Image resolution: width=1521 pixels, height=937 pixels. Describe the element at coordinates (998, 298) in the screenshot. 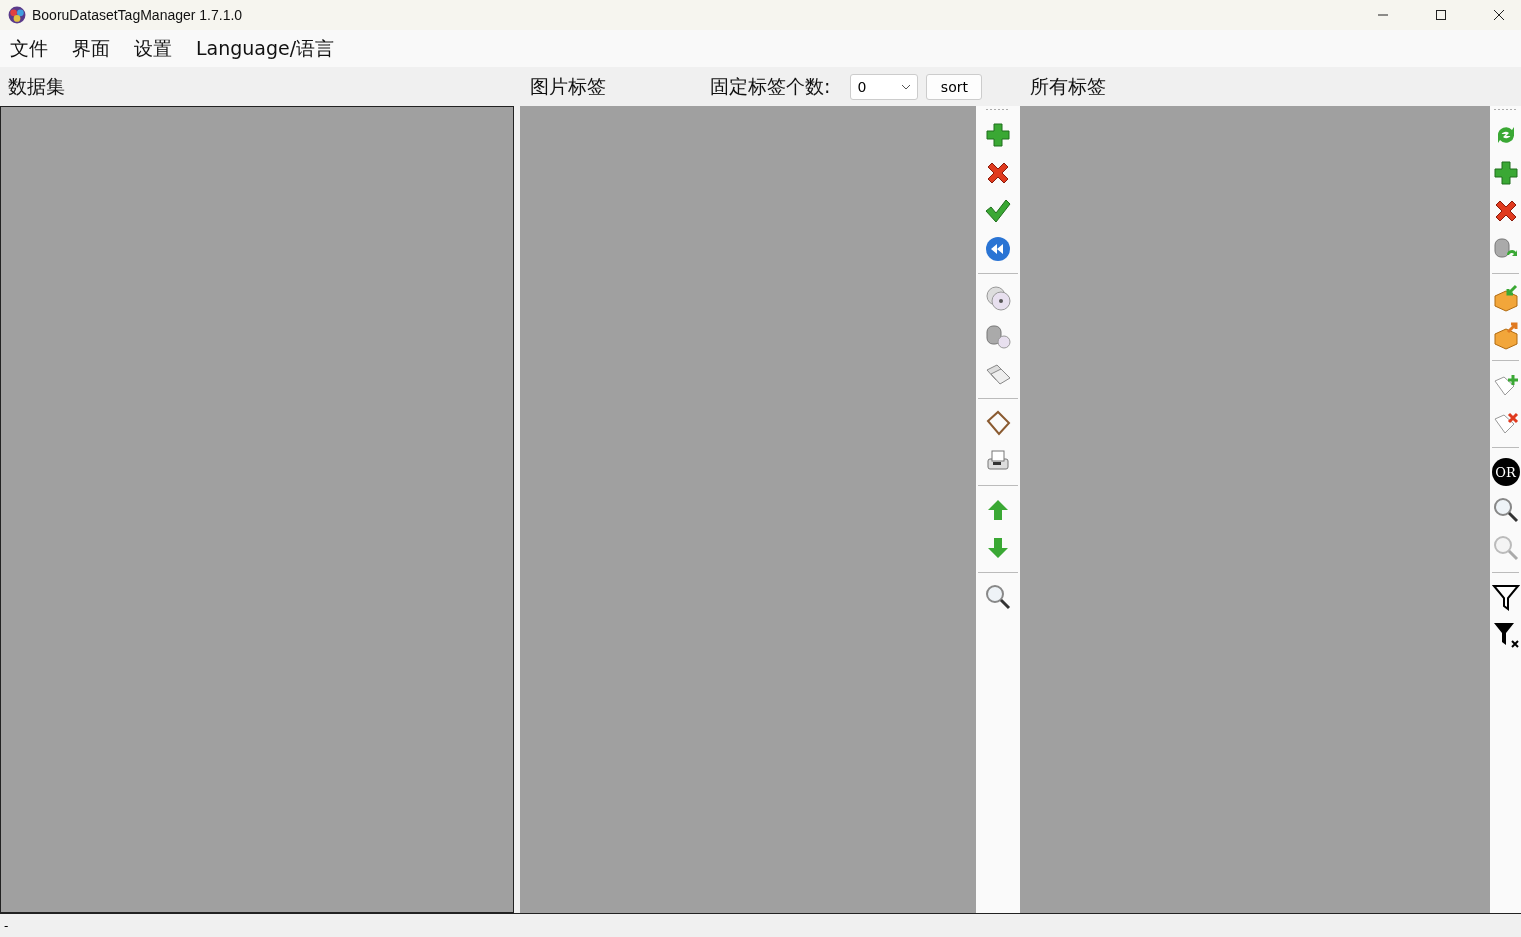

I see `discs-icon` at that location.